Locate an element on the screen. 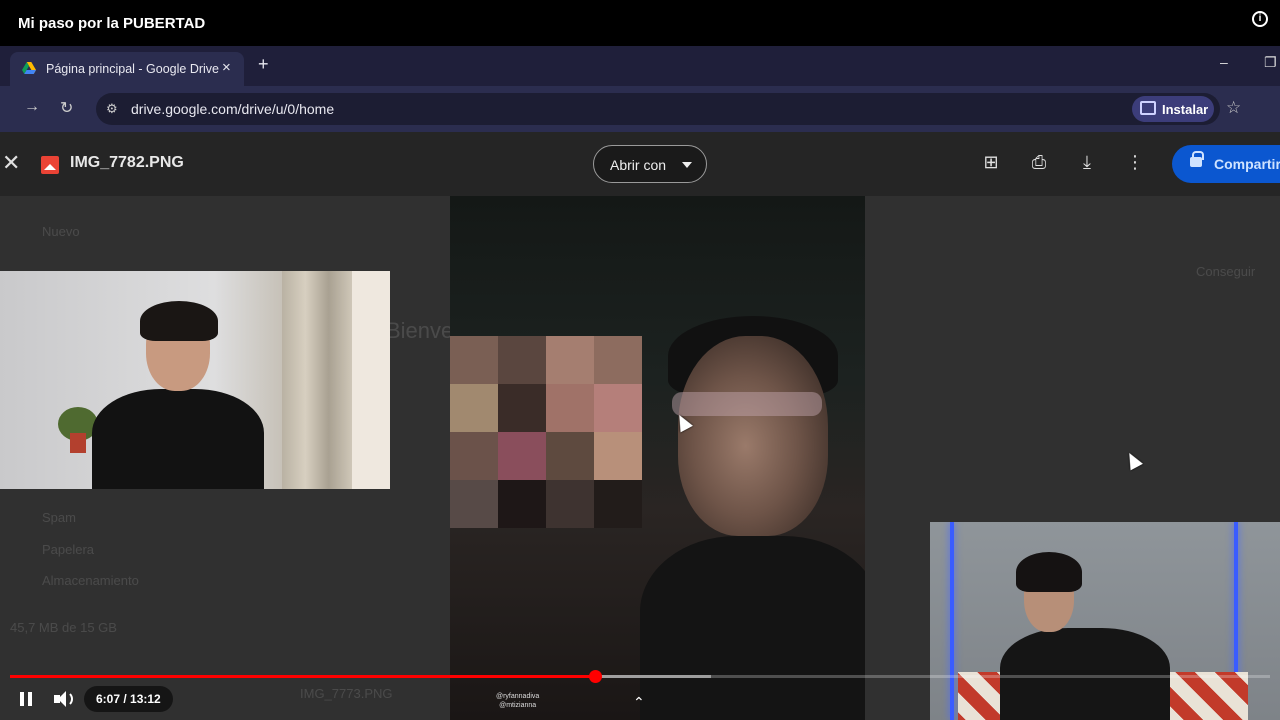  open-with-button: Abrir con is located at coordinates (650, 164).